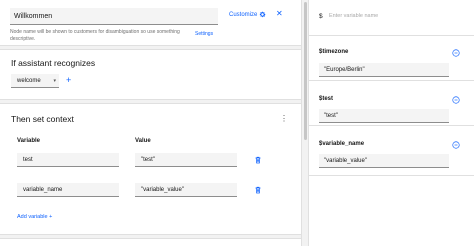 This screenshot has width=474, height=246. Describe the element at coordinates (284, 118) in the screenshot. I see `overflow-menu-icon: ⋮` at that location.